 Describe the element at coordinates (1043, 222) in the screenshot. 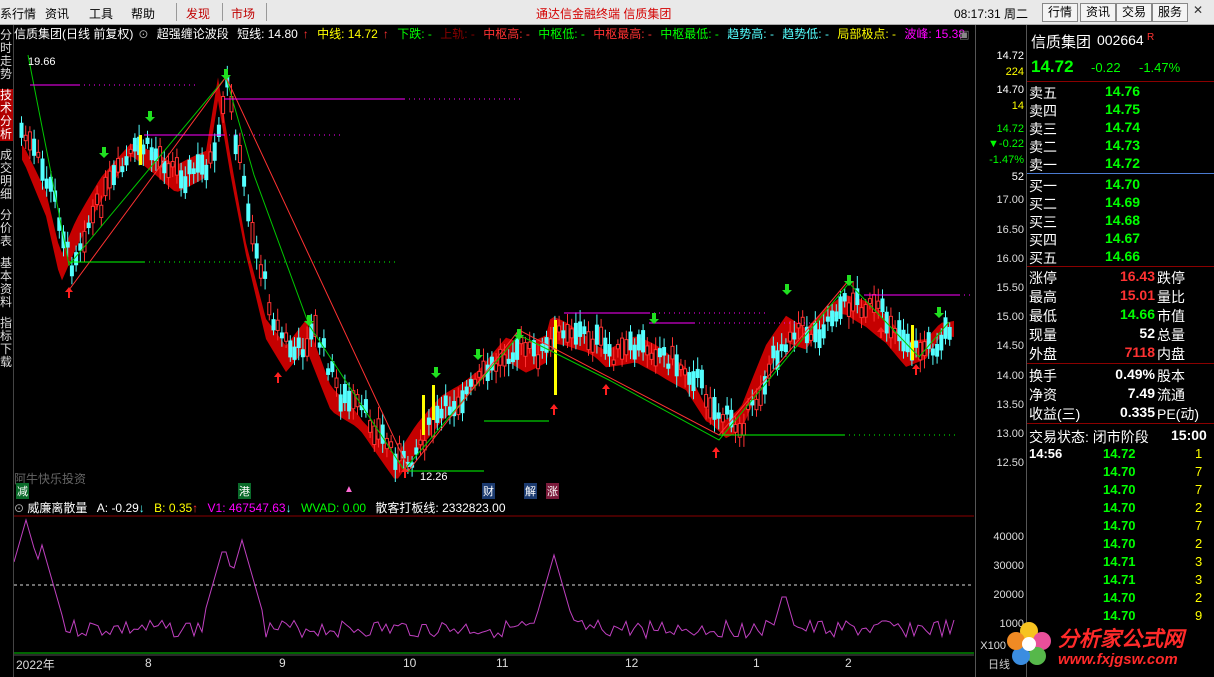

I see `bid-label: 买三` at that location.